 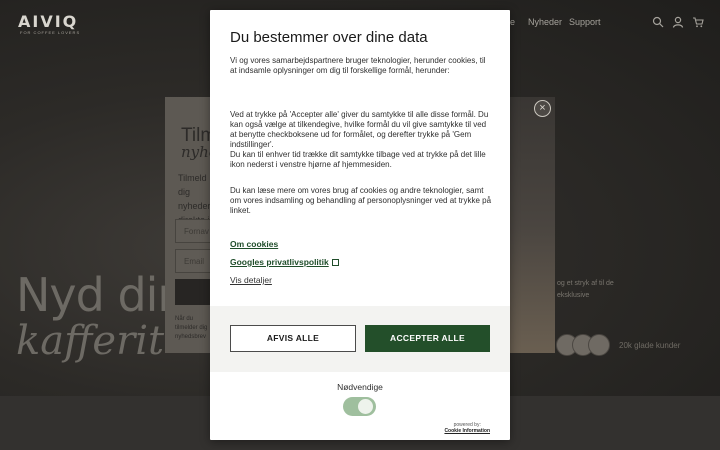 I want to click on accept-all-button: ACCEPTER ALLE, so click(x=427, y=338).